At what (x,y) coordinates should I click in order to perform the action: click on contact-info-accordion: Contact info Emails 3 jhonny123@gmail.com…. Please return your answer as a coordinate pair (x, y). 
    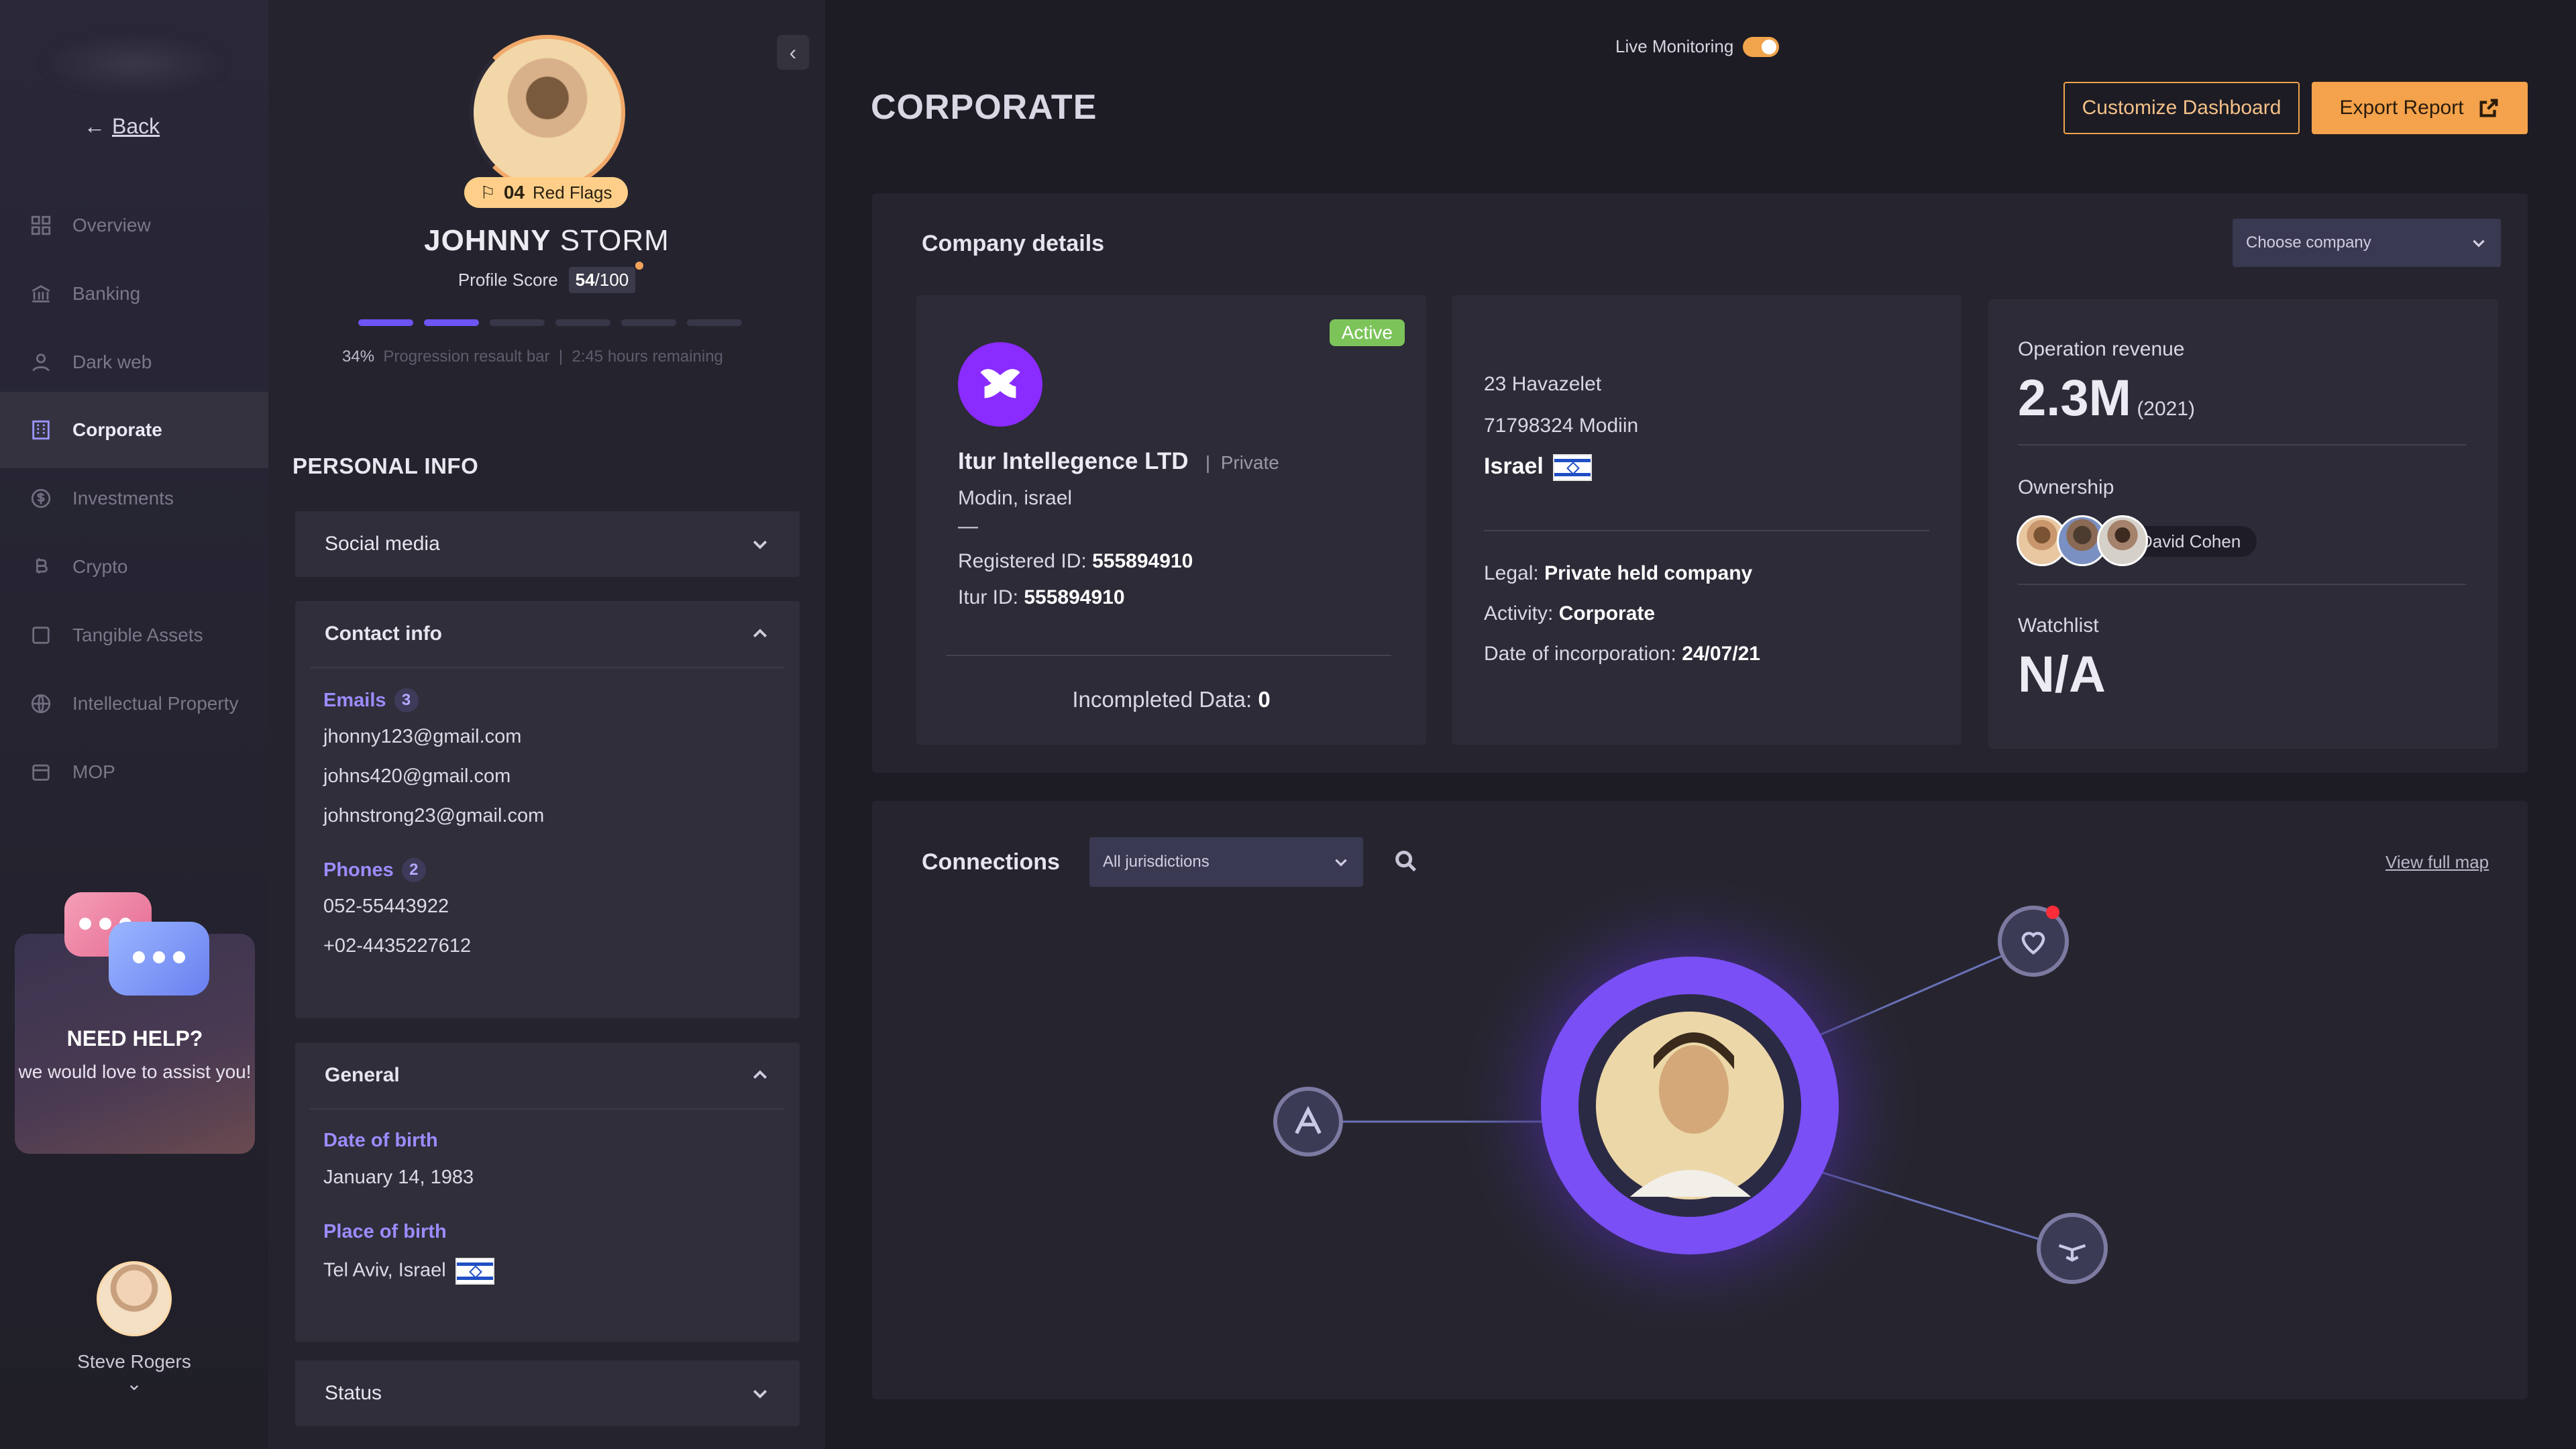
    Looking at the image, I should click on (547, 809).